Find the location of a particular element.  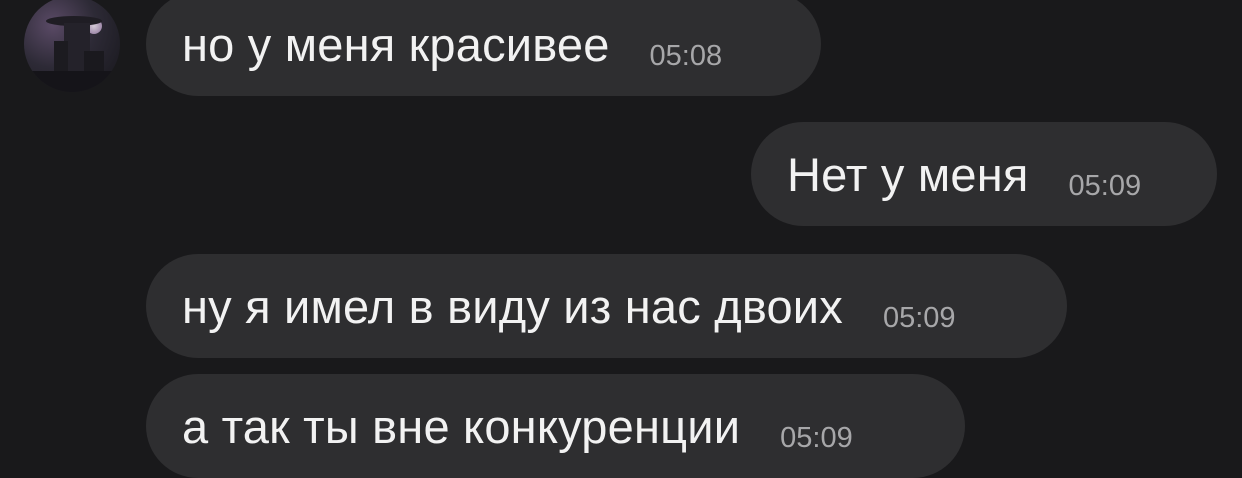

profile-photo-icon is located at coordinates (72, 54).